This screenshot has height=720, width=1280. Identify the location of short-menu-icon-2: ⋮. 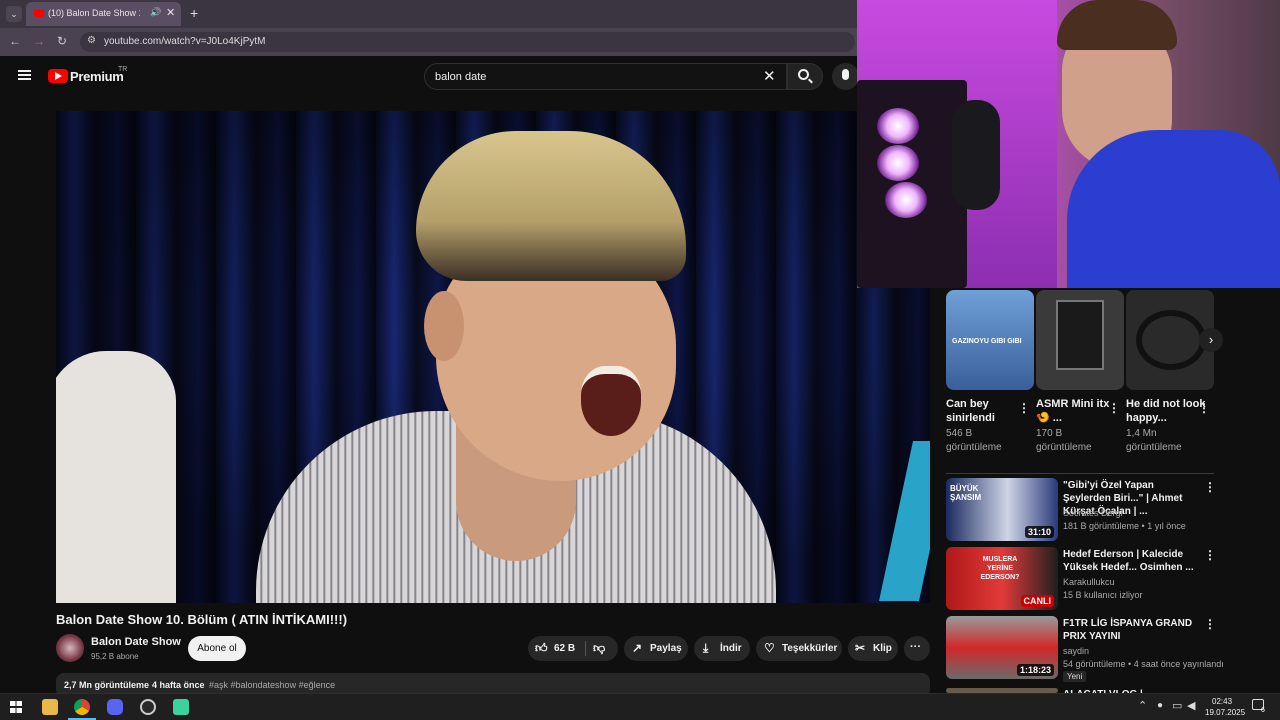
(1114, 408).